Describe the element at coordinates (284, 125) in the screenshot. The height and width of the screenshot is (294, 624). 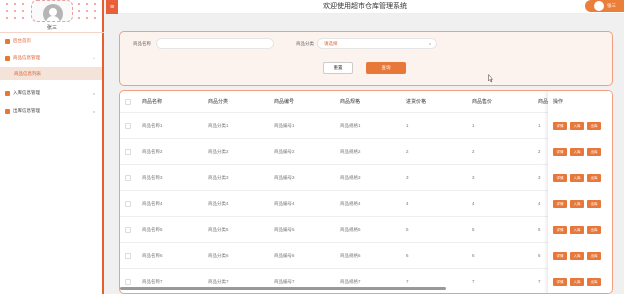
I see `table-cell: 商品编号1` at that location.